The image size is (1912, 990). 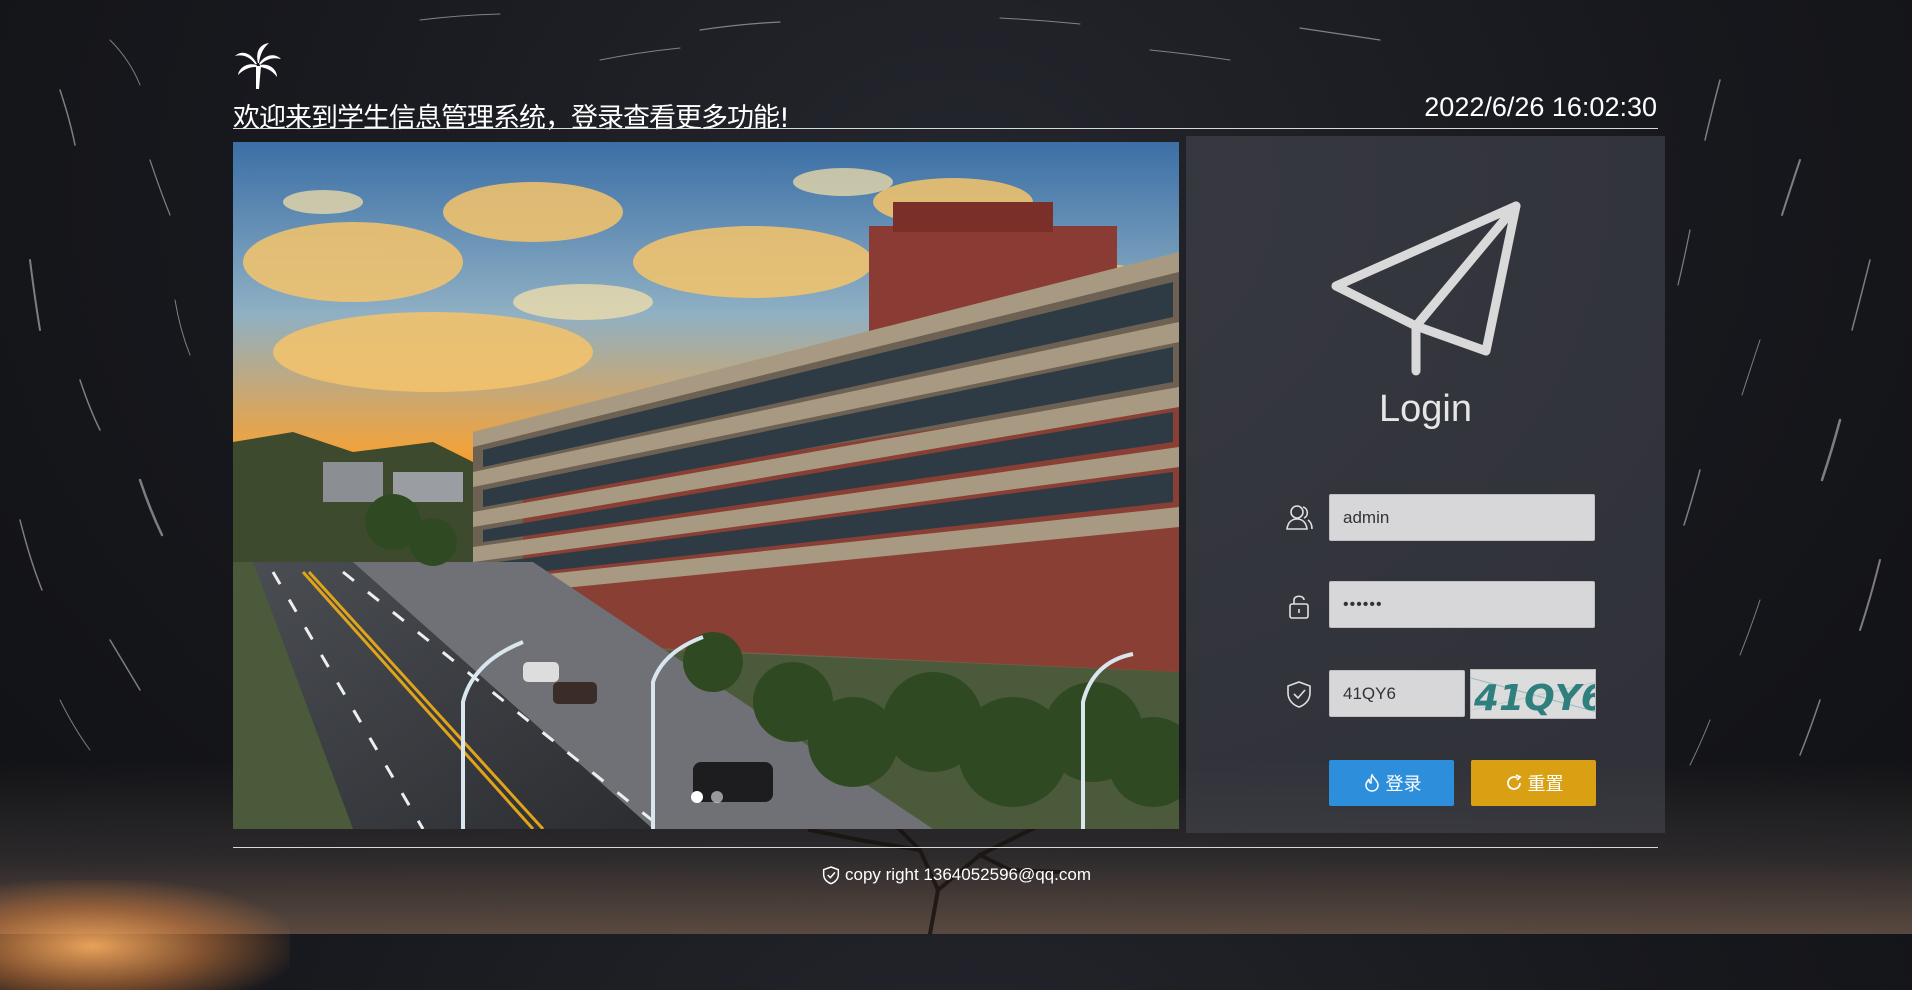 What do you see at coordinates (968, 874) in the screenshot?
I see `copyright-text: copy right 1364052596@qq.com` at bounding box center [968, 874].